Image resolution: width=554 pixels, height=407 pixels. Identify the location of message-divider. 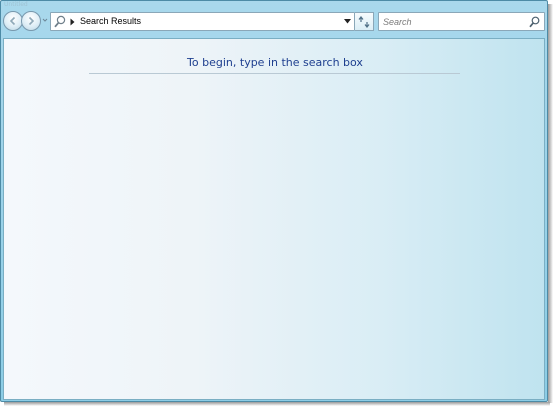
(274, 73).